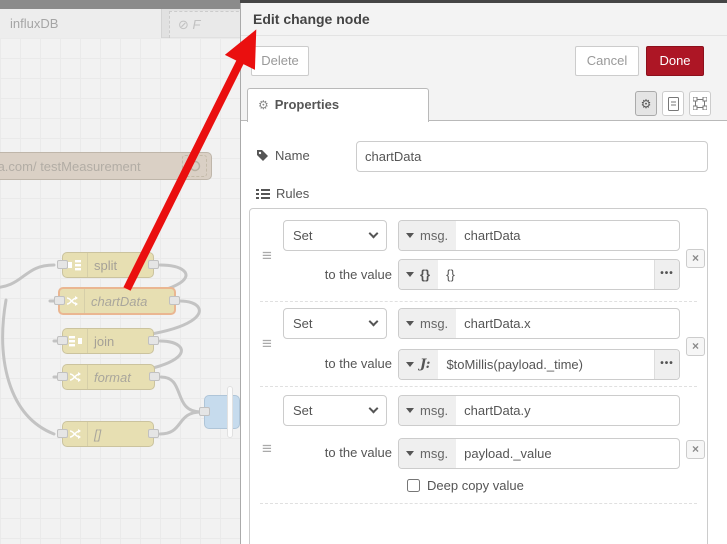 This screenshot has height=544, width=727. I want to click on rule1-remove-button: ×, so click(695, 258).